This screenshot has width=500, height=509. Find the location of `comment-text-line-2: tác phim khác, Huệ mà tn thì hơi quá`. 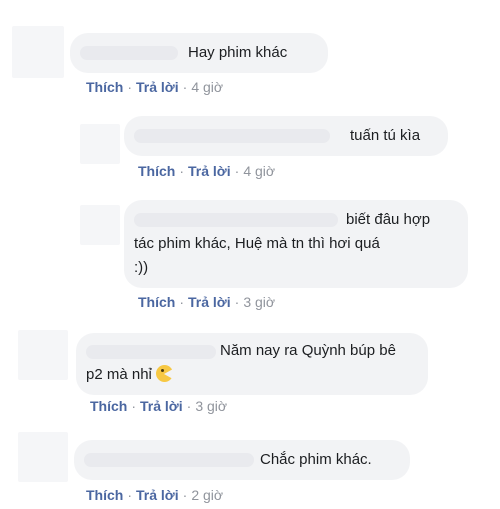

comment-text-line-2: tác phim khác, Huệ mà tn thì hơi quá is located at coordinates (257, 243).